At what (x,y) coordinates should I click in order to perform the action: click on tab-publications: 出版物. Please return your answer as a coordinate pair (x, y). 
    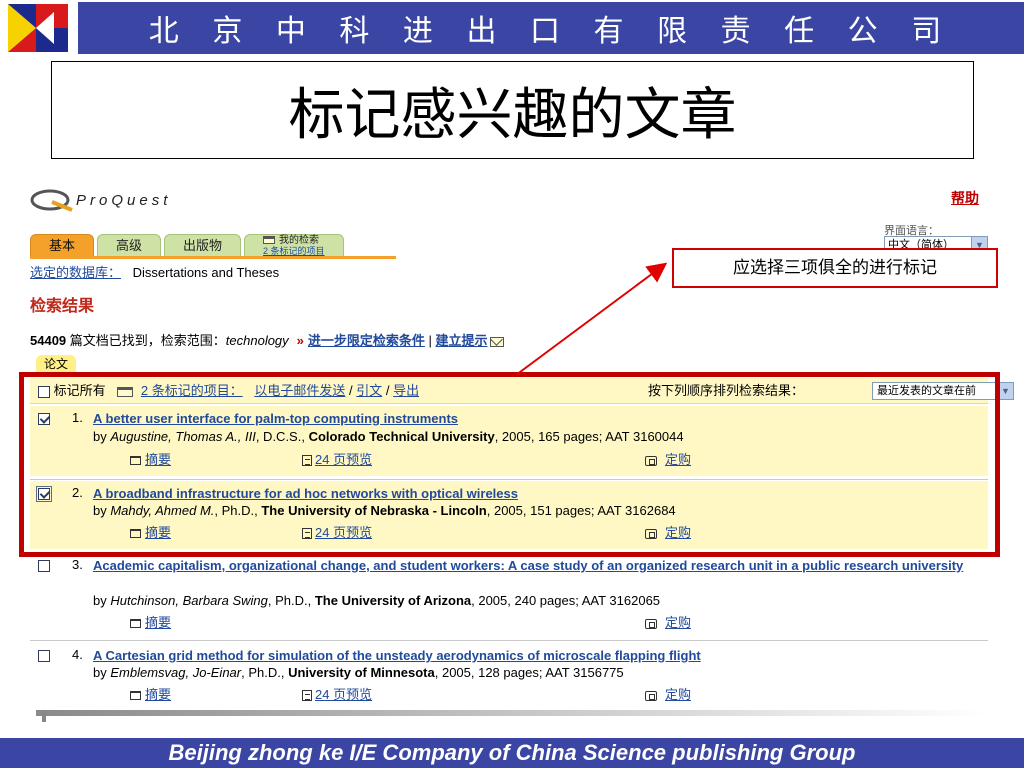
    Looking at the image, I should click on (203, 245).